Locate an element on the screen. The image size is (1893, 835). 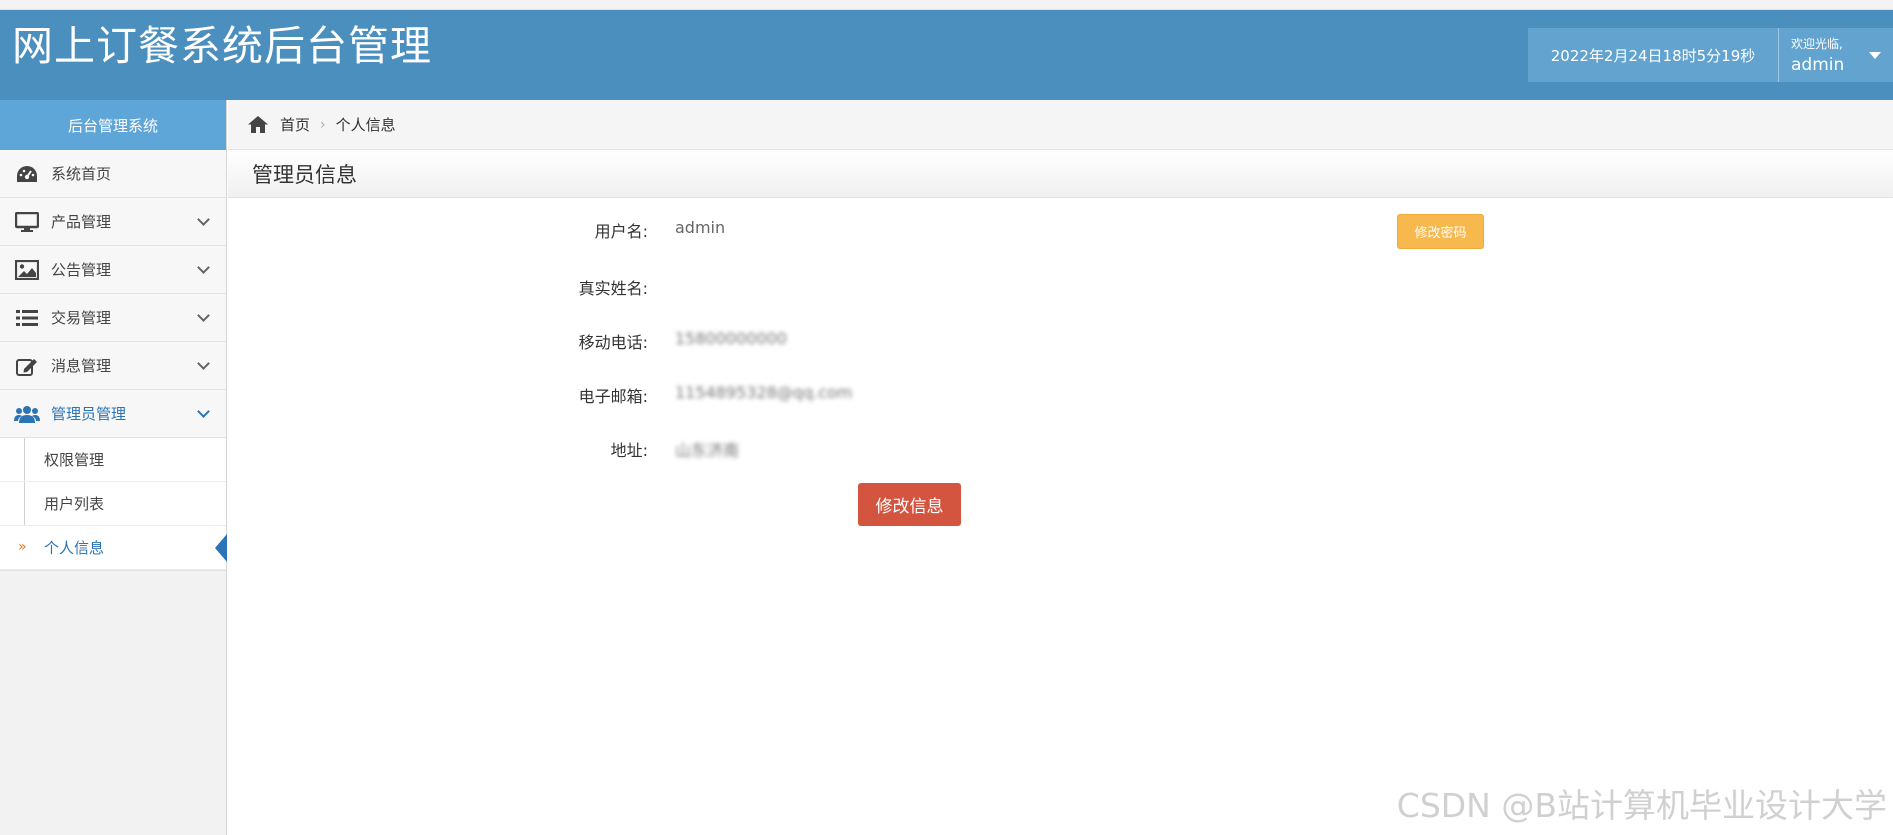
active-indicator is located at coordinates (221, 548).